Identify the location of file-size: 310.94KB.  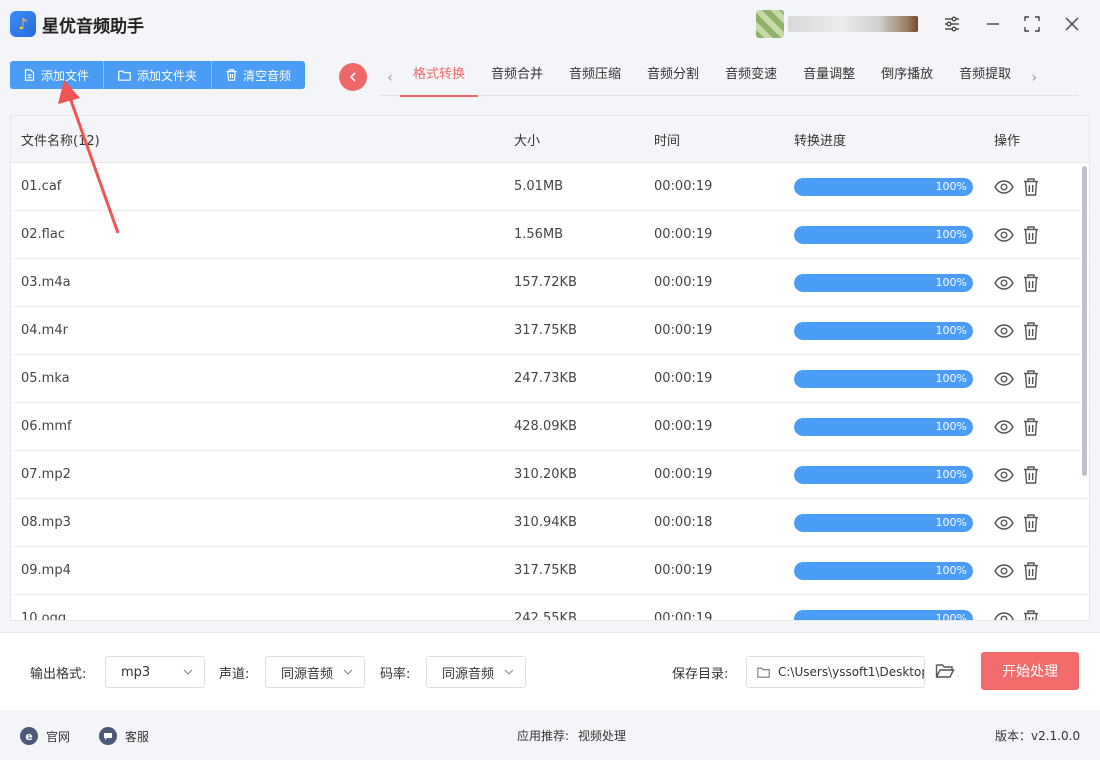
(545, 522).